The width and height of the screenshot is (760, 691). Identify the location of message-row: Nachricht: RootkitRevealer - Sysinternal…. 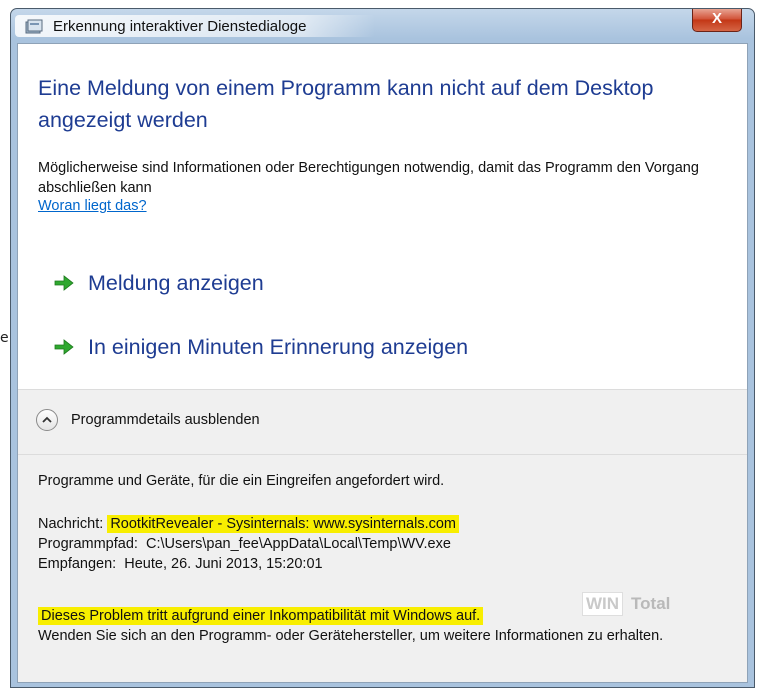
(249, 524).